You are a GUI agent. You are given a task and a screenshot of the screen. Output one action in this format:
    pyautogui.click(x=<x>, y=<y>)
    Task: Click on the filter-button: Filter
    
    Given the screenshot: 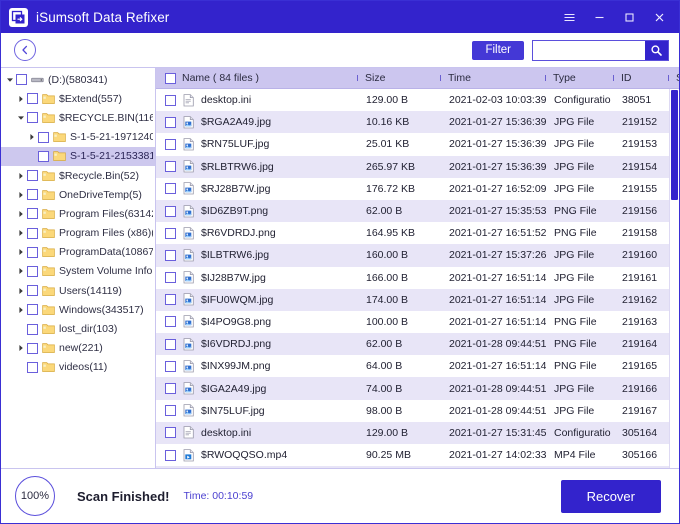 What is the action you would take?
    pyautogui.click(x=498, y=50)
    